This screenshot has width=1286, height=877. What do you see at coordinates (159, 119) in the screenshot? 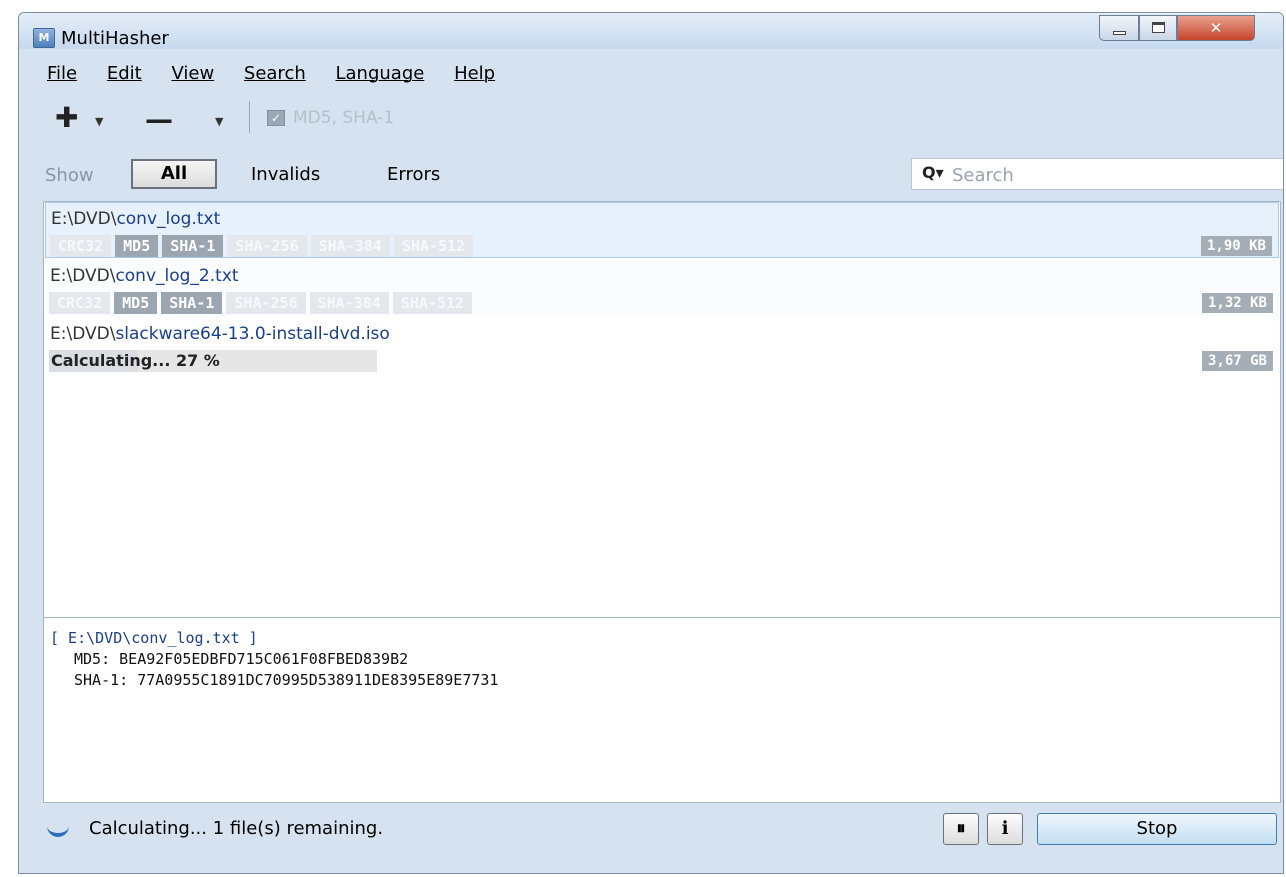
I see `minus-icon: —` at bounding box center [159, 119].